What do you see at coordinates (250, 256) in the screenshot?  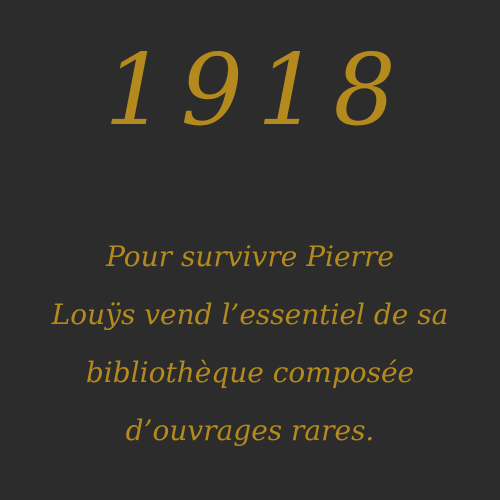 I see `description-line: Pour survivre Pierre` at bounding box center [250, 256].